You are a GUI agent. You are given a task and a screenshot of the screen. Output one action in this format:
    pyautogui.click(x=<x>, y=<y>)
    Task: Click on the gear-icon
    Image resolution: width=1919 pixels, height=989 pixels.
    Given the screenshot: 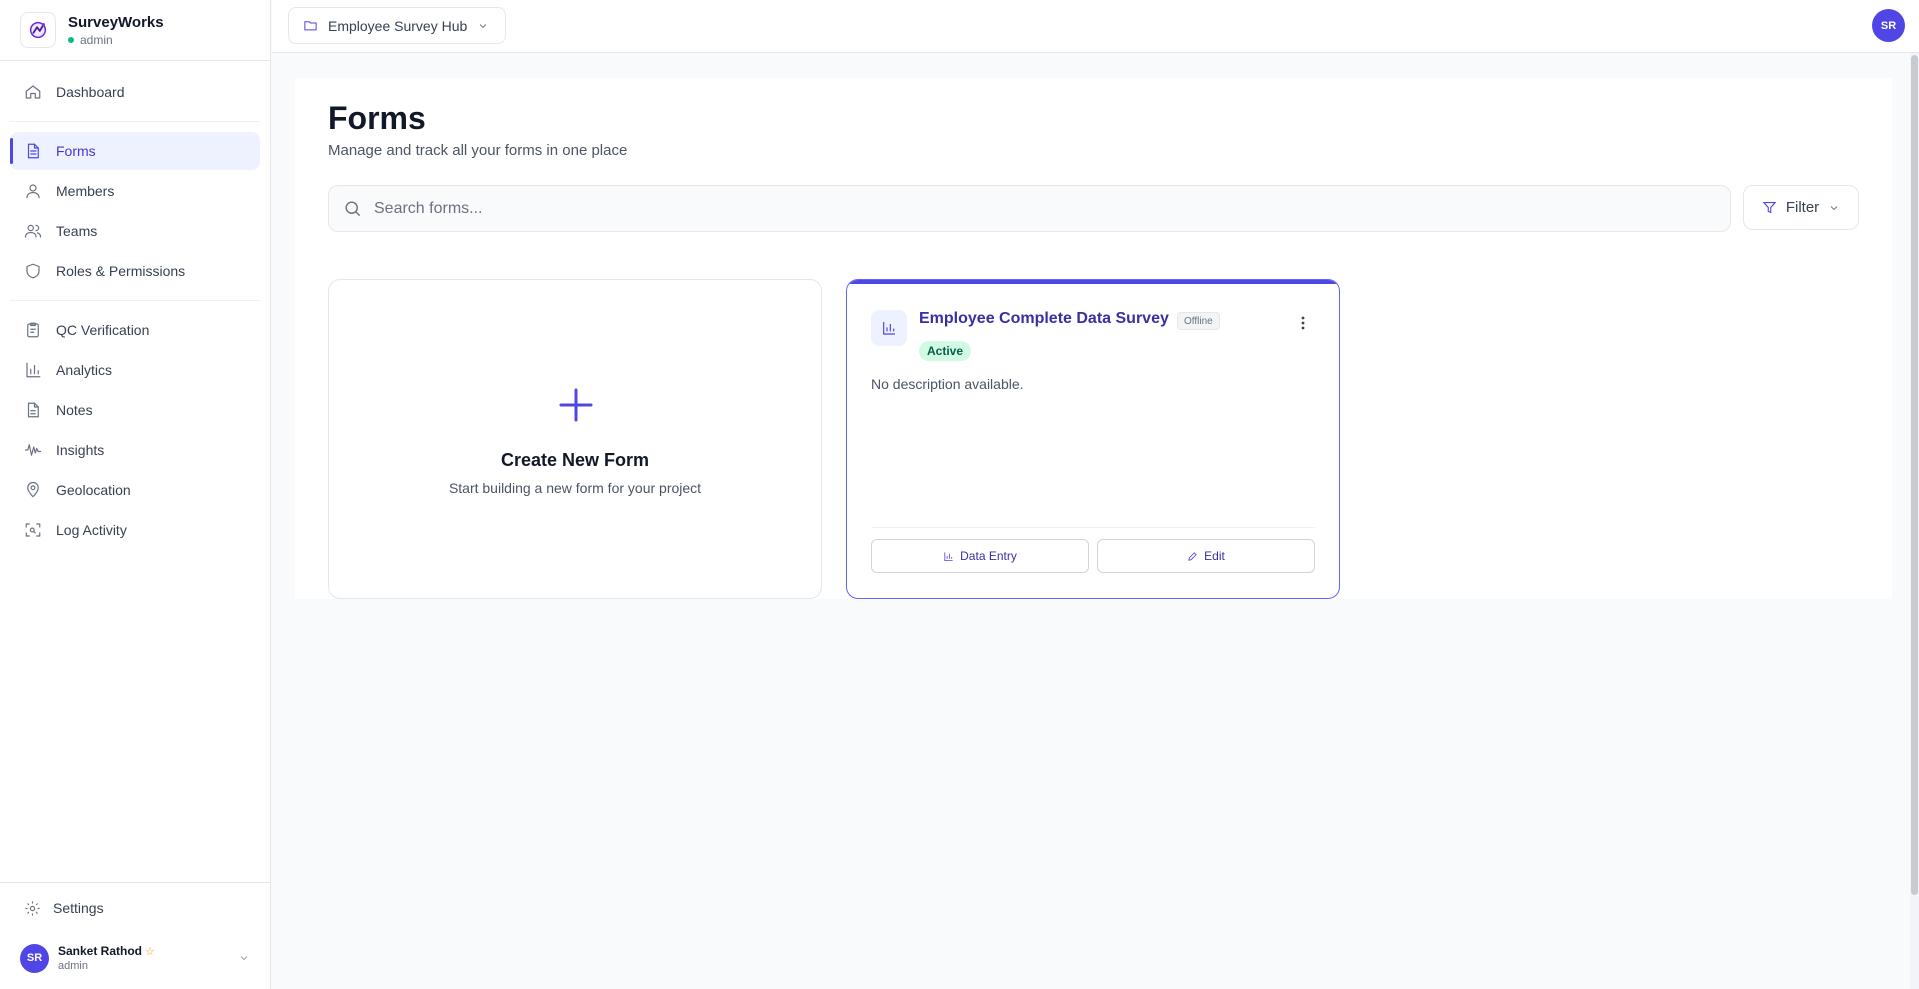 What is the action you would take?
    pyautogui.click(x=32, y=908)
    